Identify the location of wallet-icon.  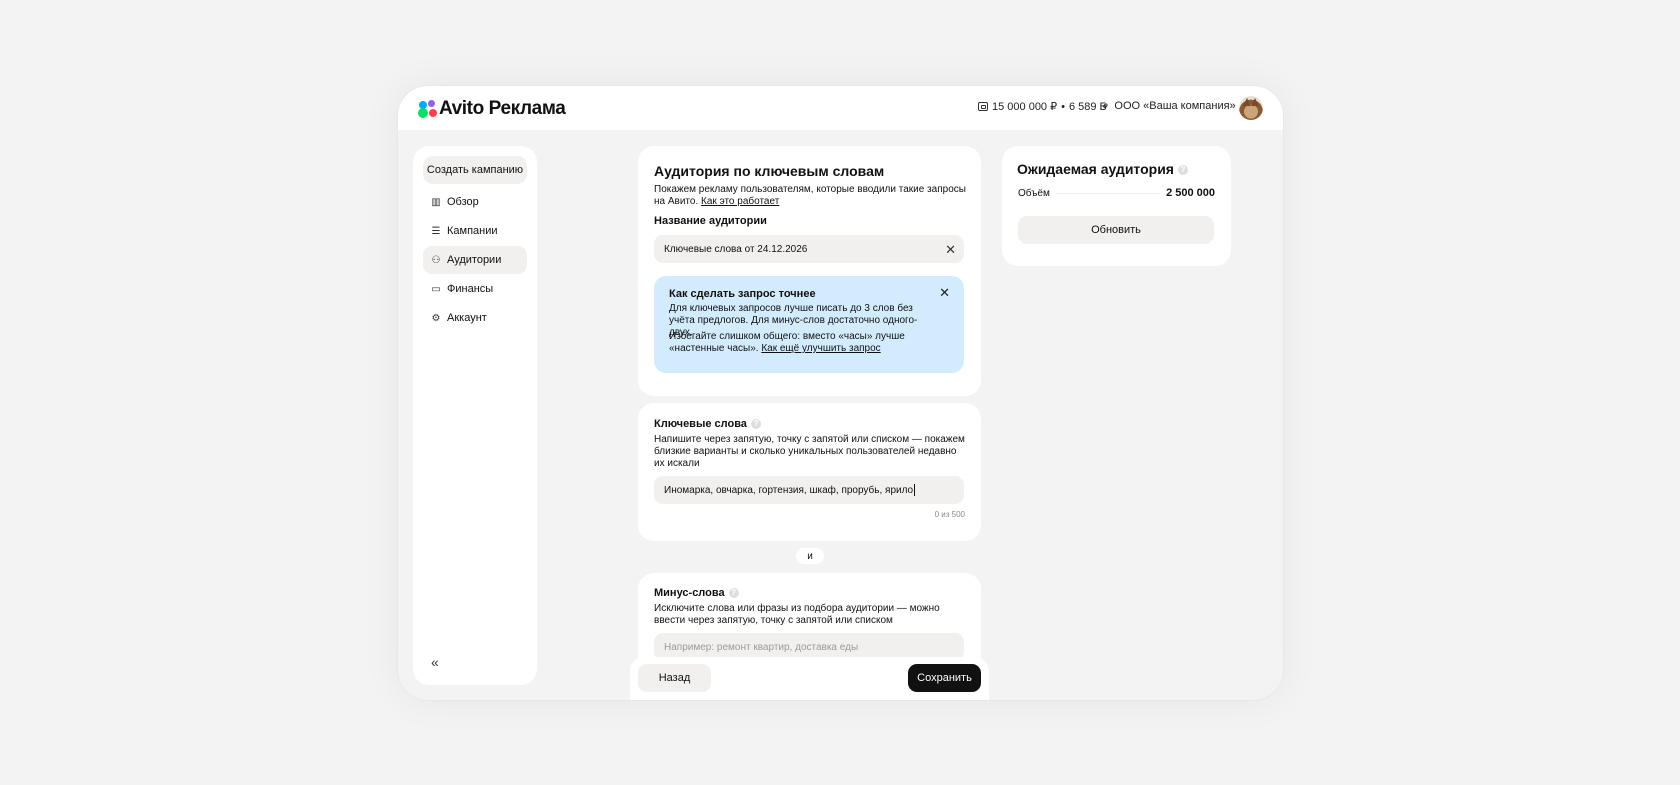
(983, 106).